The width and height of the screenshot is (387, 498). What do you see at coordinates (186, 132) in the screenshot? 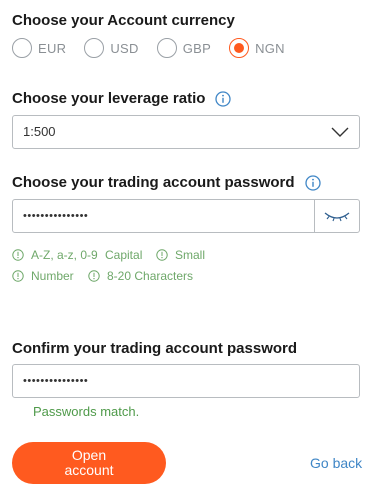
I see `leverage-select: 1:500` at bounding box center [186, 132].